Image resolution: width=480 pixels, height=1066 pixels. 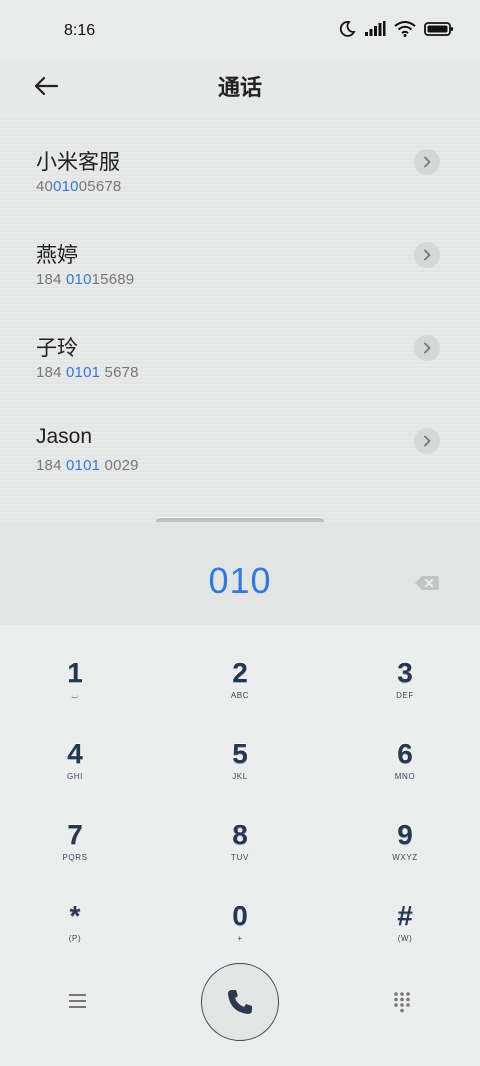 I want to click on key-hash: # (W), so click(x=405, y=940).